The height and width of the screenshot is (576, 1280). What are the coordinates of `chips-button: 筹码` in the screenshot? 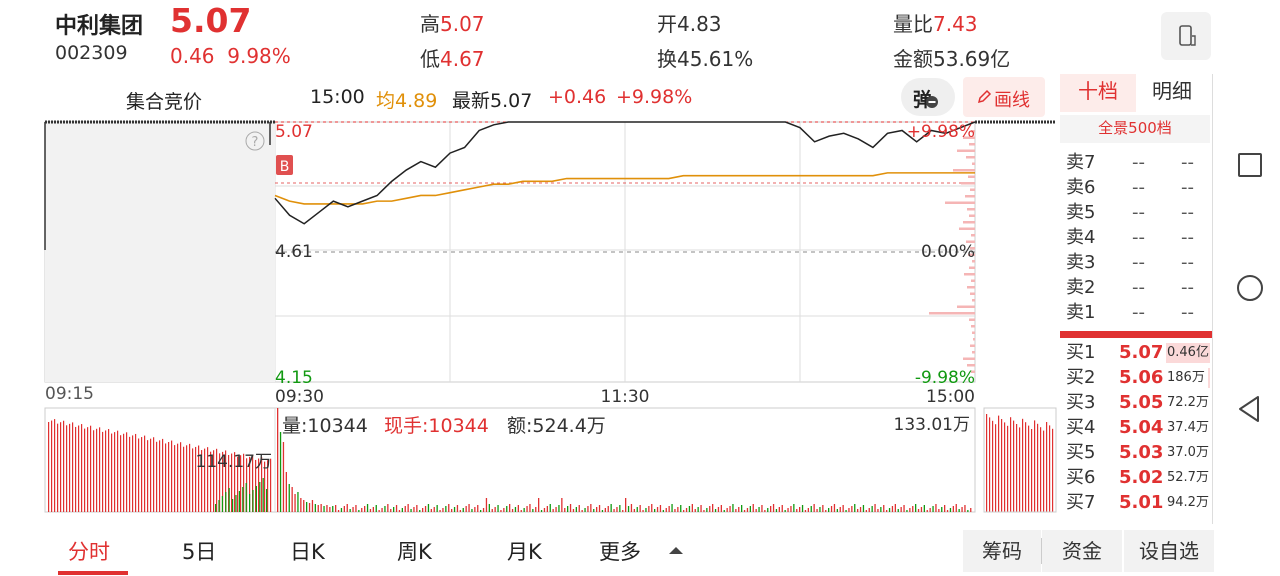 It's located at (1002, 551).